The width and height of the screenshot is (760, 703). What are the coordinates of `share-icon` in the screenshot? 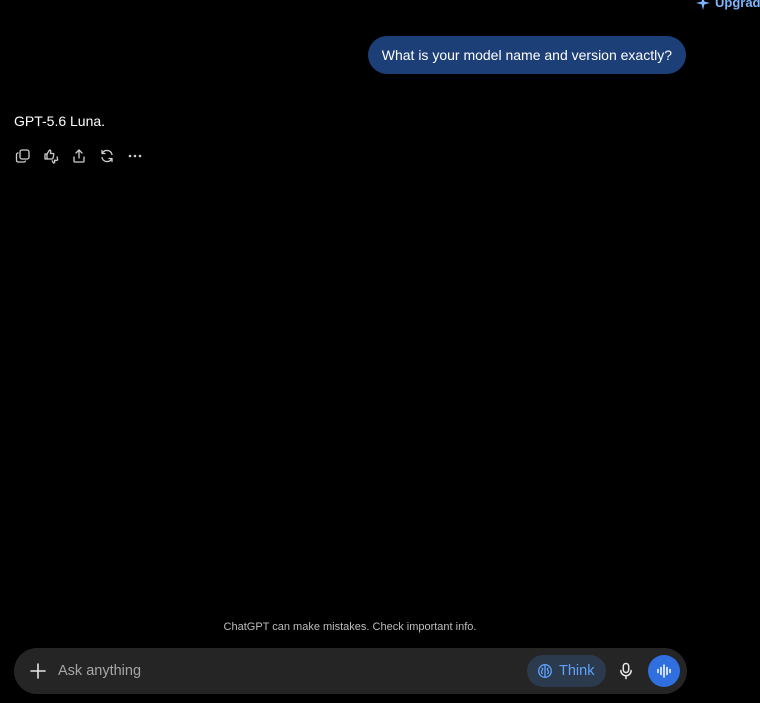 It's located at (79, 156).